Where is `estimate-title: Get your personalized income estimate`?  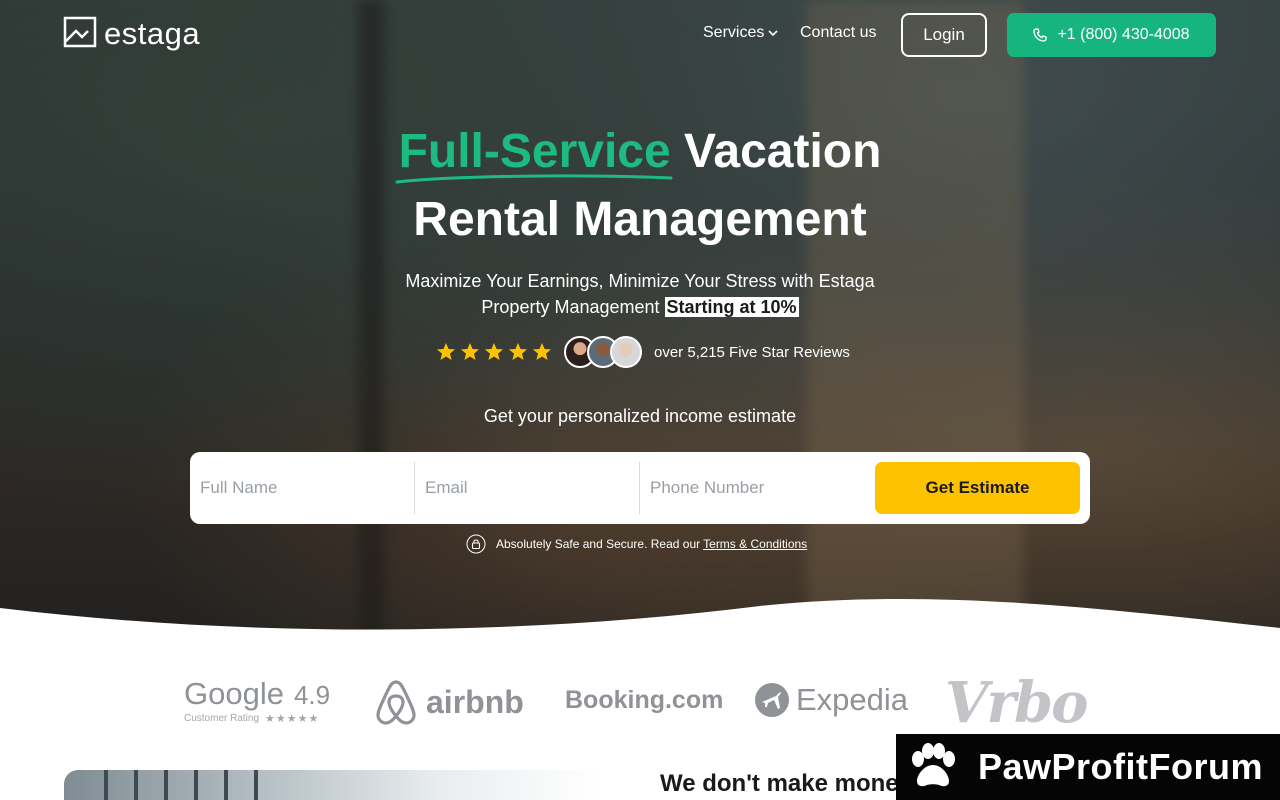
estimate-title: Get your personalized income estimate is located at coordinates (640, 416).